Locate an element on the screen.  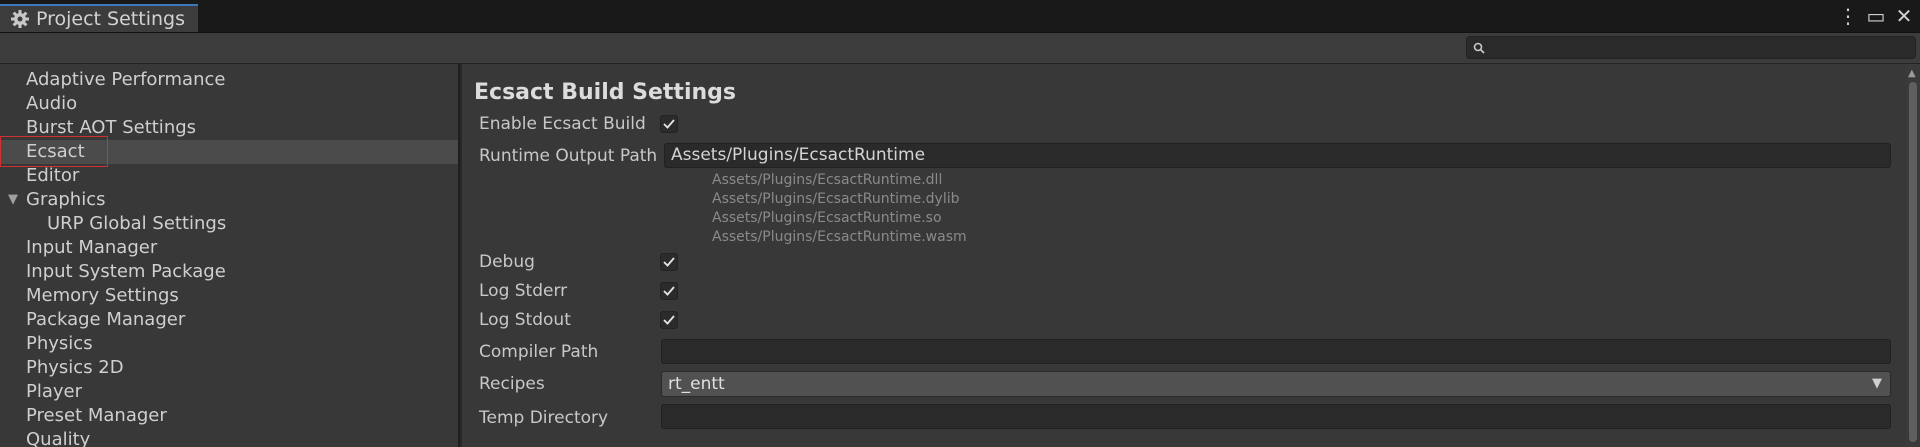
sidebar-item-label: Input Manager is located at coordinates (92, 247).